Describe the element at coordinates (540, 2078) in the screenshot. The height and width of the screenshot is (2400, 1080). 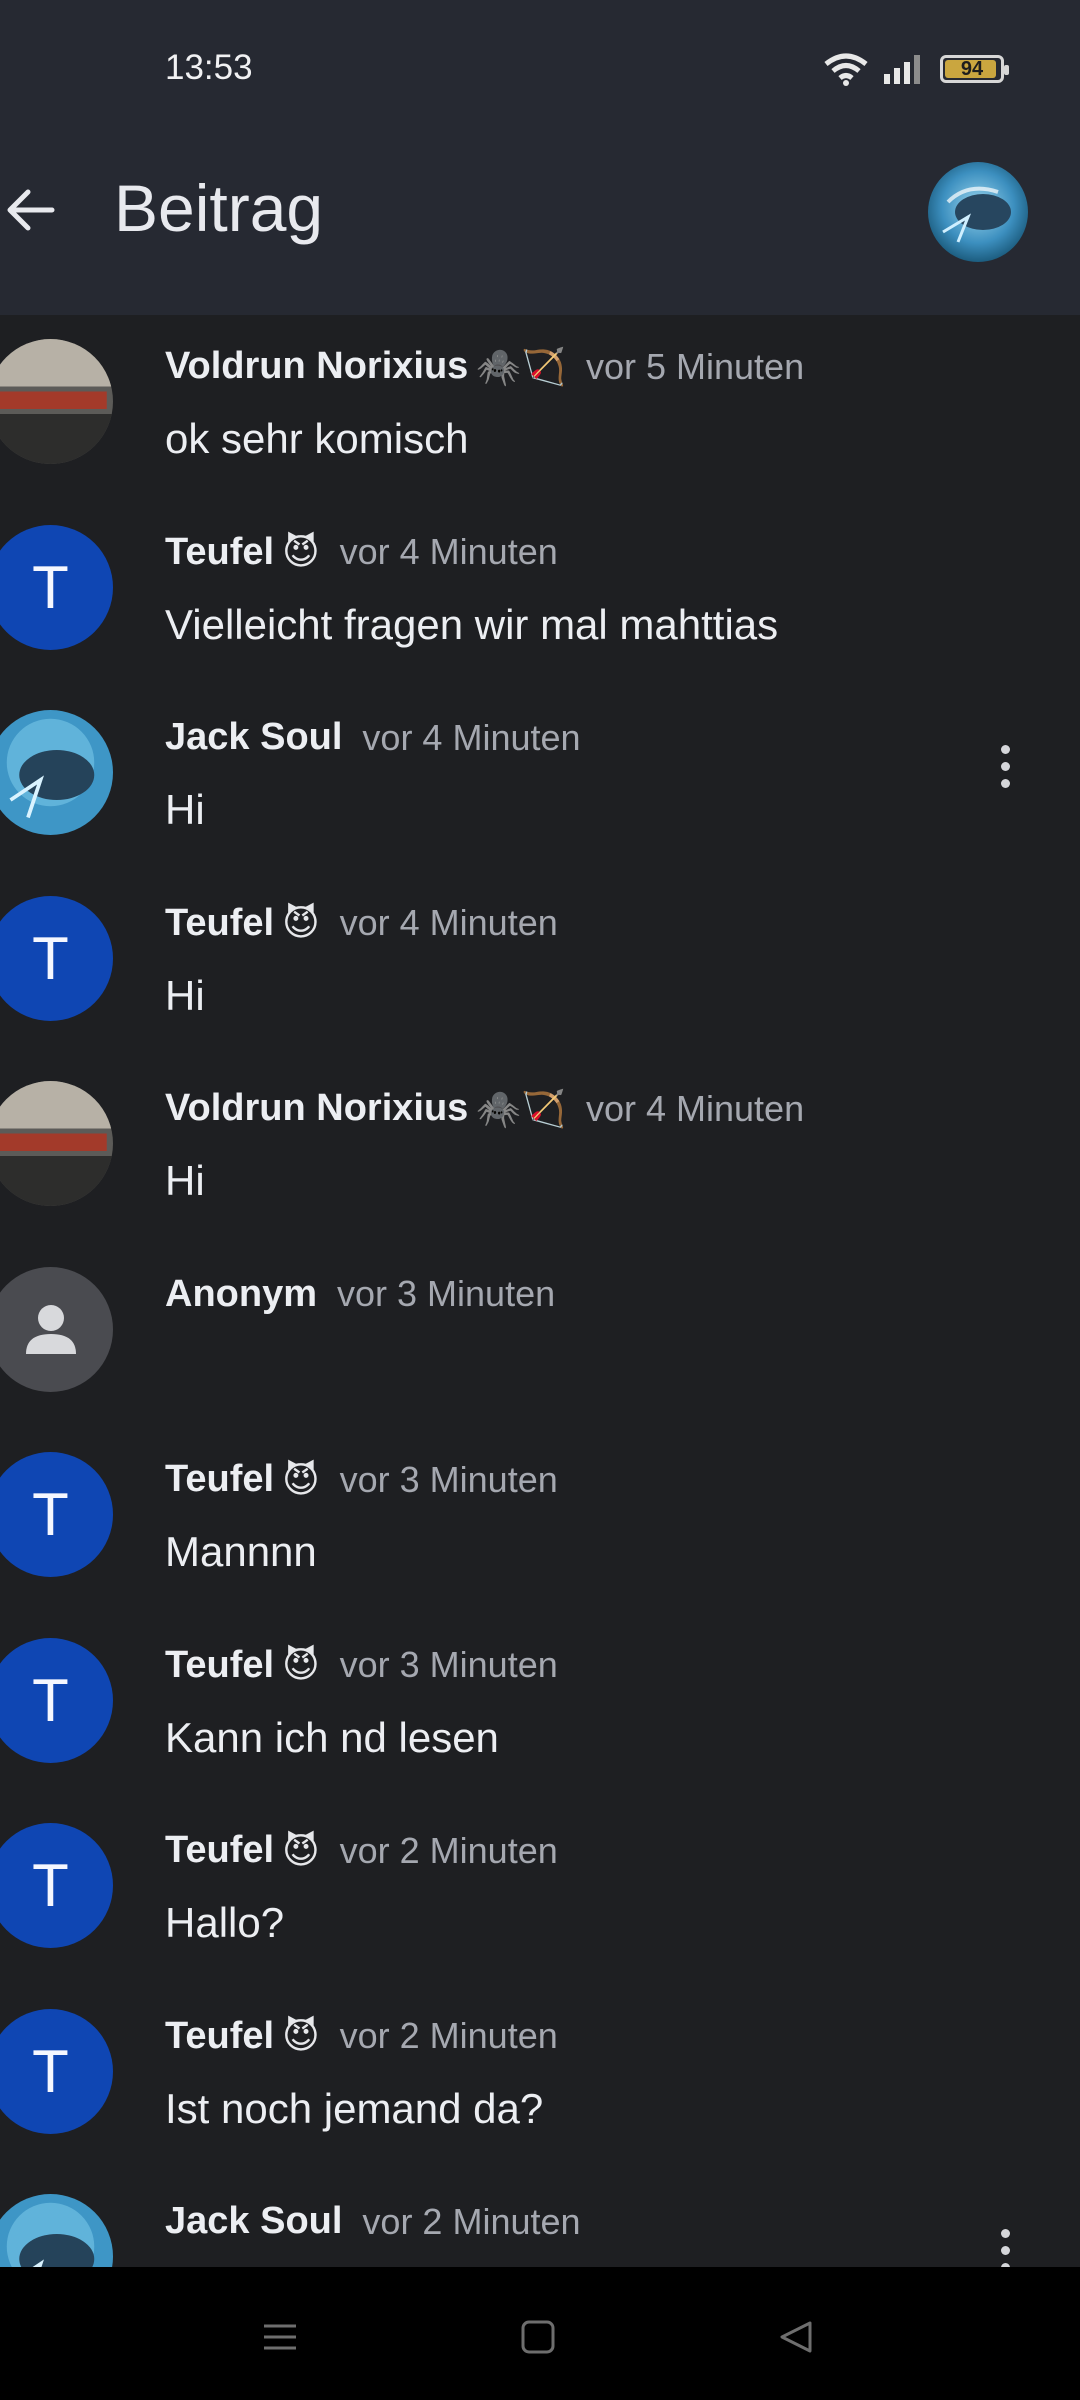
I see `comment-item: T Teufel 😈 vor 2 Minuten Ist noch jemand da?` at that location.